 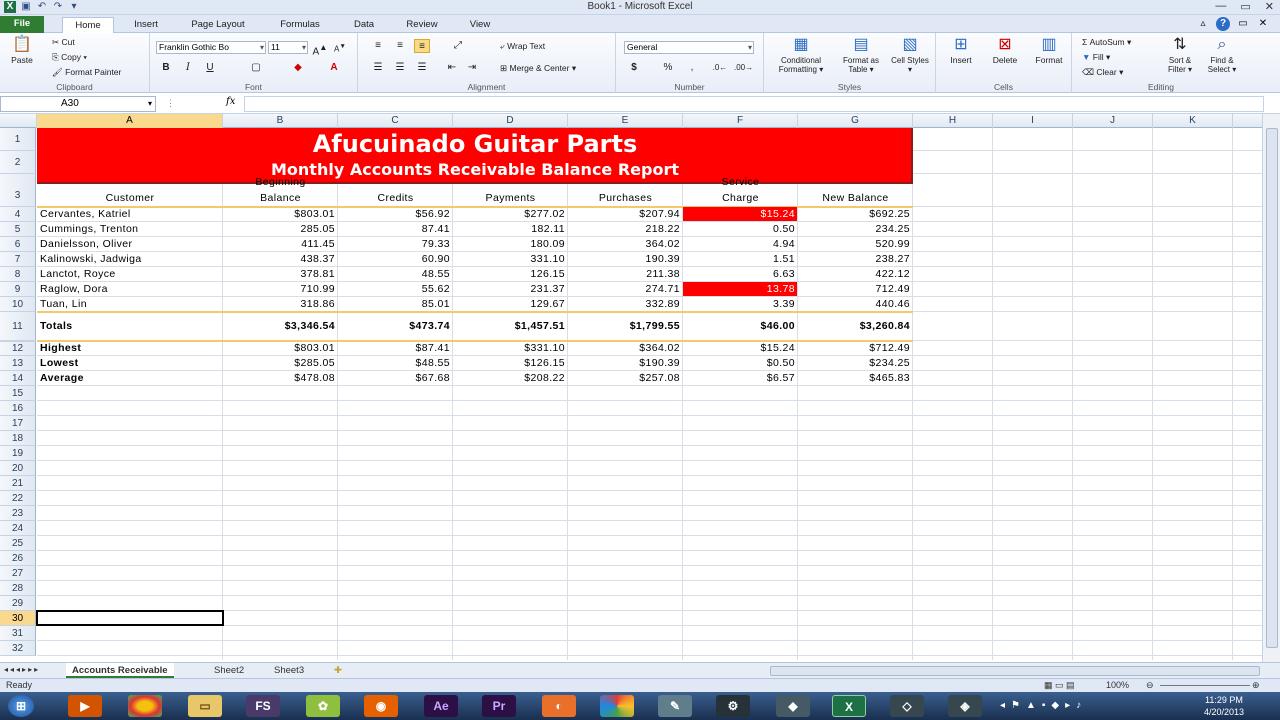 What do you see at coordinates (855, 304) in the screenshot?
I see `amount-cell: 440.46` at bounding box center [855, 304].